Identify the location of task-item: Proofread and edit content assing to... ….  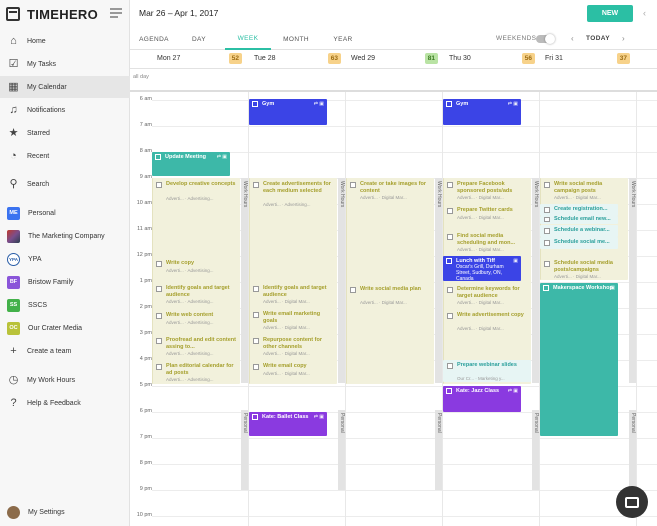
(196, 347).